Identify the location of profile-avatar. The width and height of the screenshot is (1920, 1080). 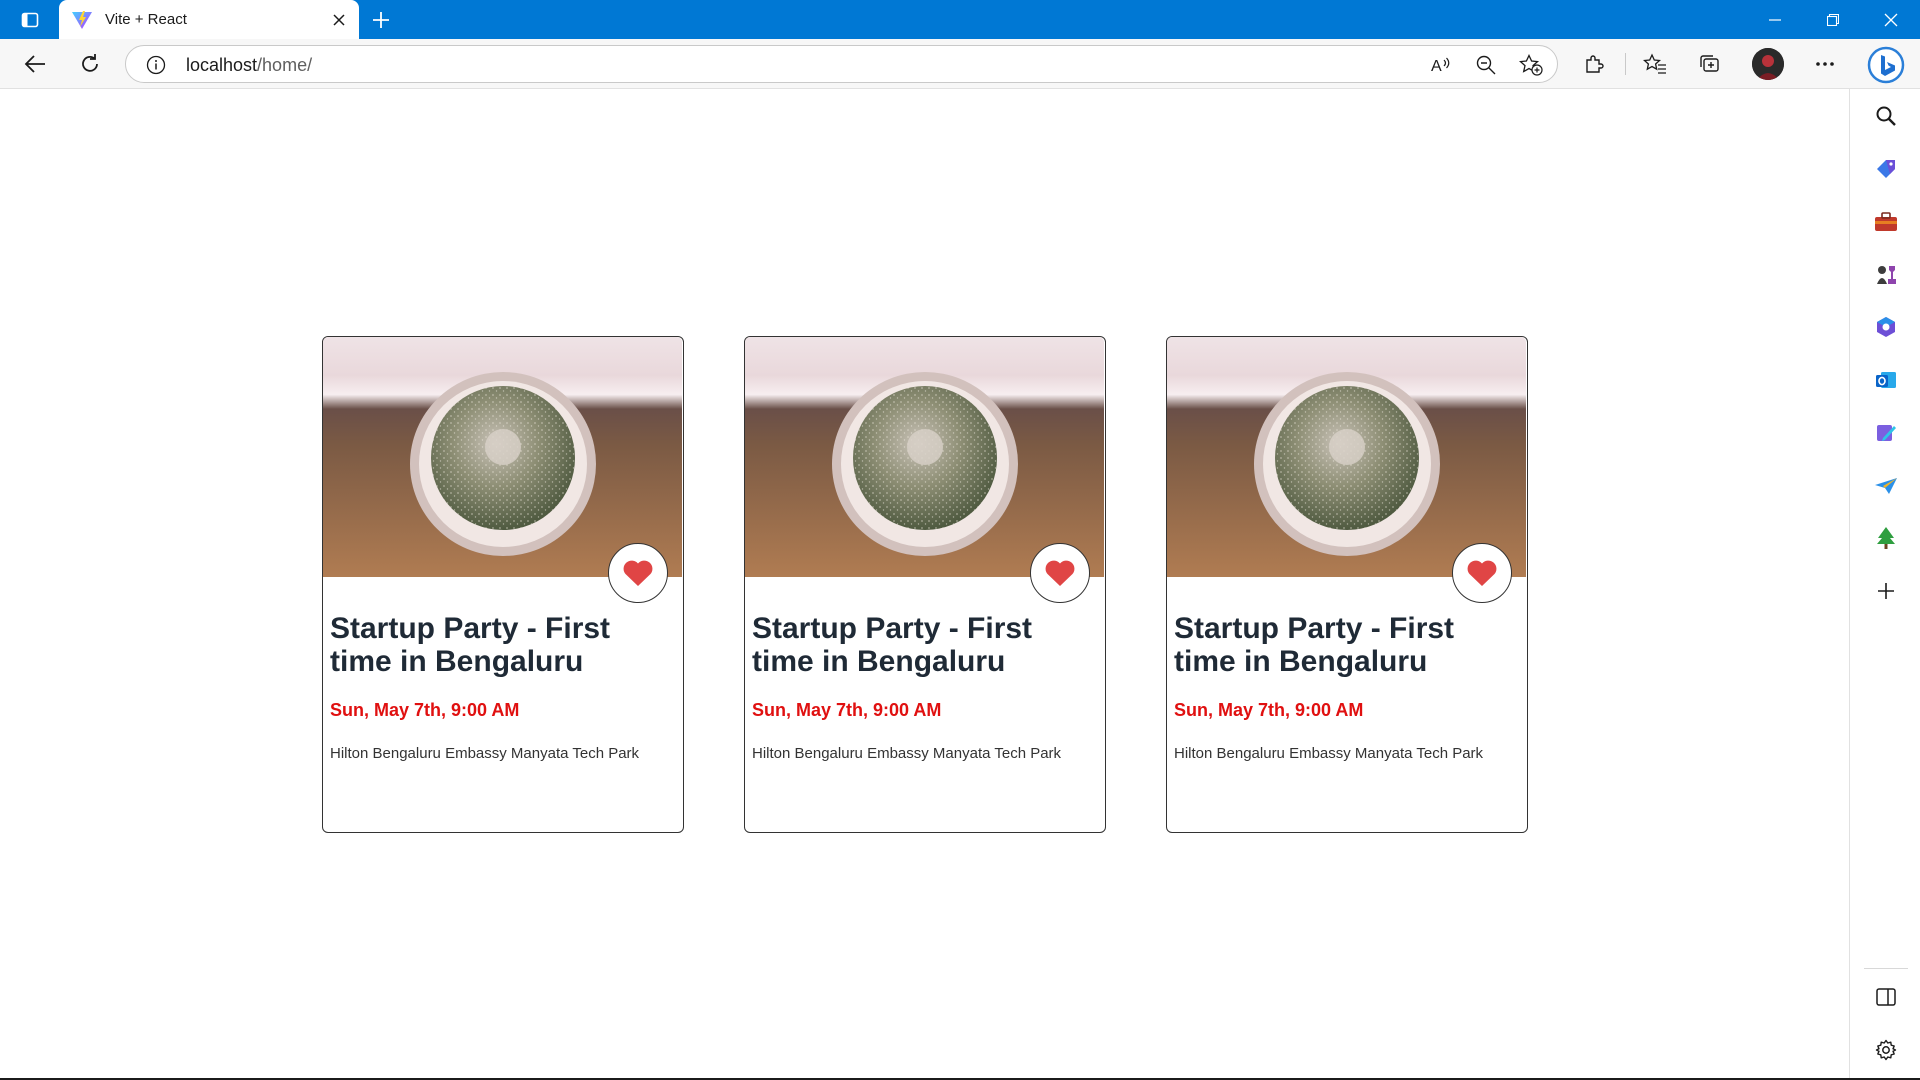
(1768, 64).